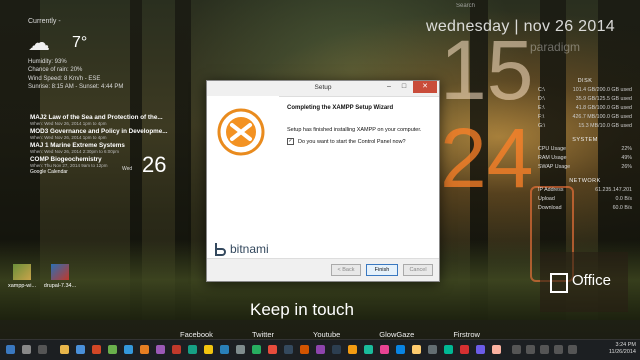 This screenshot has height=360, width=640. What do you see at coordinates (290, 141) in the screenshot?
I see `checkbox-check-icon: ✓` at bounding box center [290, 141].